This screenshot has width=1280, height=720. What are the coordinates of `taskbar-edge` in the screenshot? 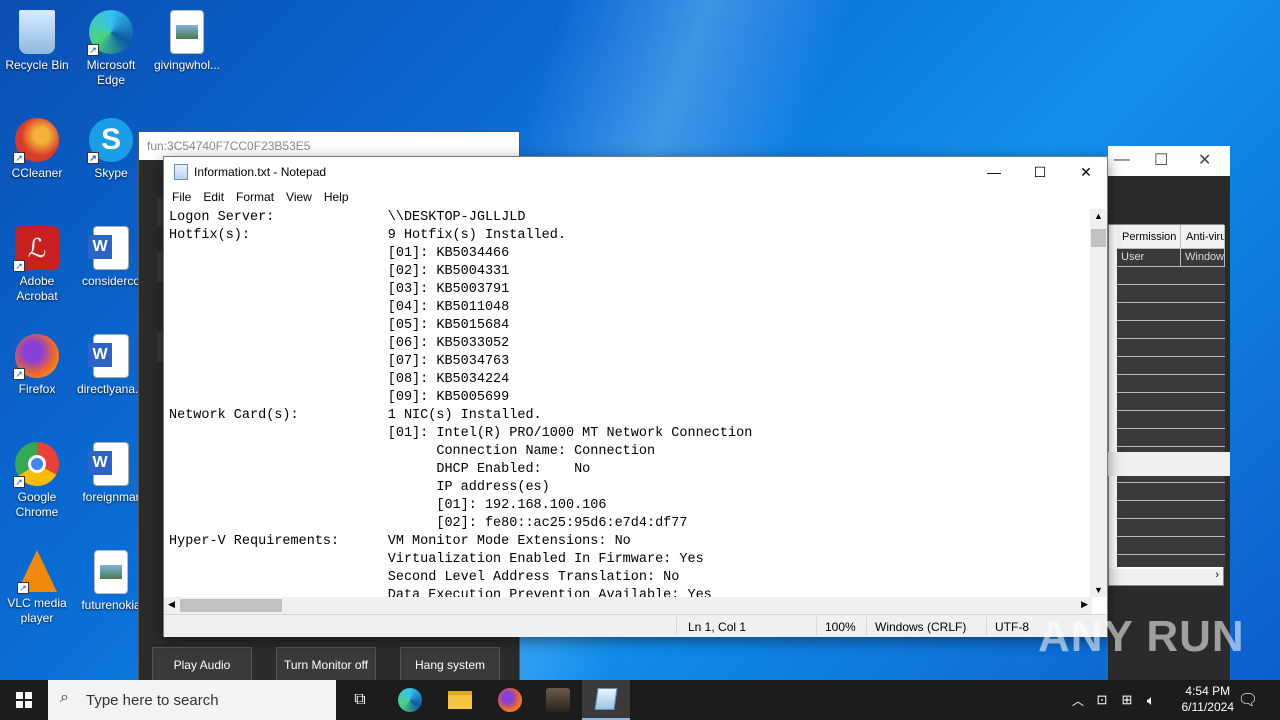 It's located at (410, 700).